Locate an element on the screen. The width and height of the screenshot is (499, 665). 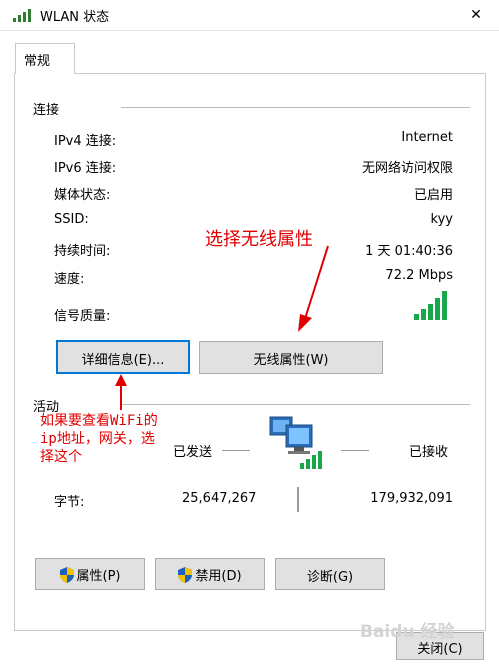
media-state-value: 已启用 is located at coordinates (433, 195).